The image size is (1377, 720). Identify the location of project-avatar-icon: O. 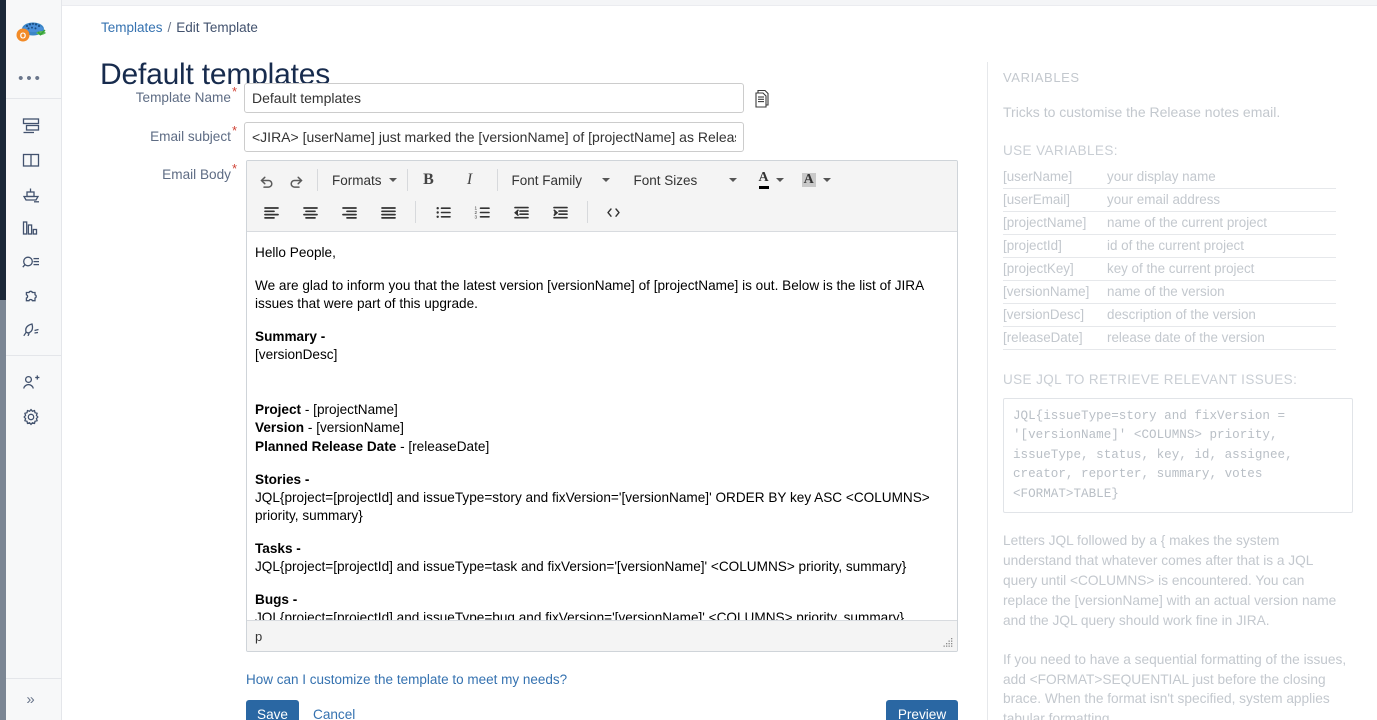
(31, 32).